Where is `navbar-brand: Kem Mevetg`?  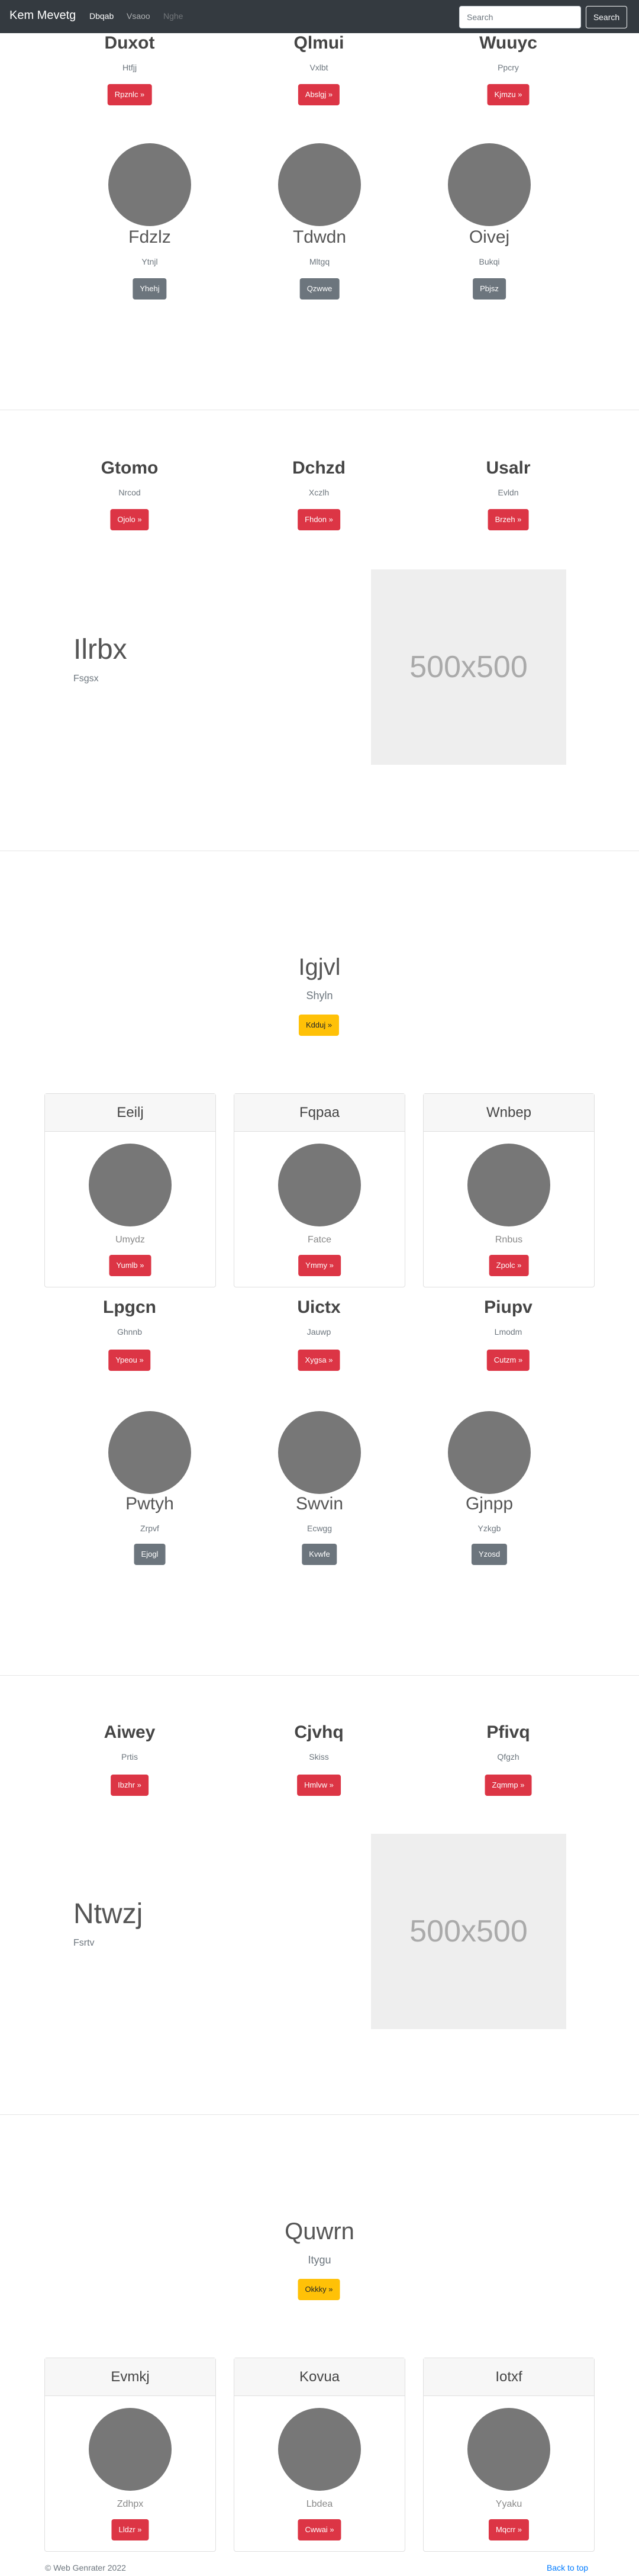 navbar-brand: Kem Mevetg is located at coordinates (42, 15).